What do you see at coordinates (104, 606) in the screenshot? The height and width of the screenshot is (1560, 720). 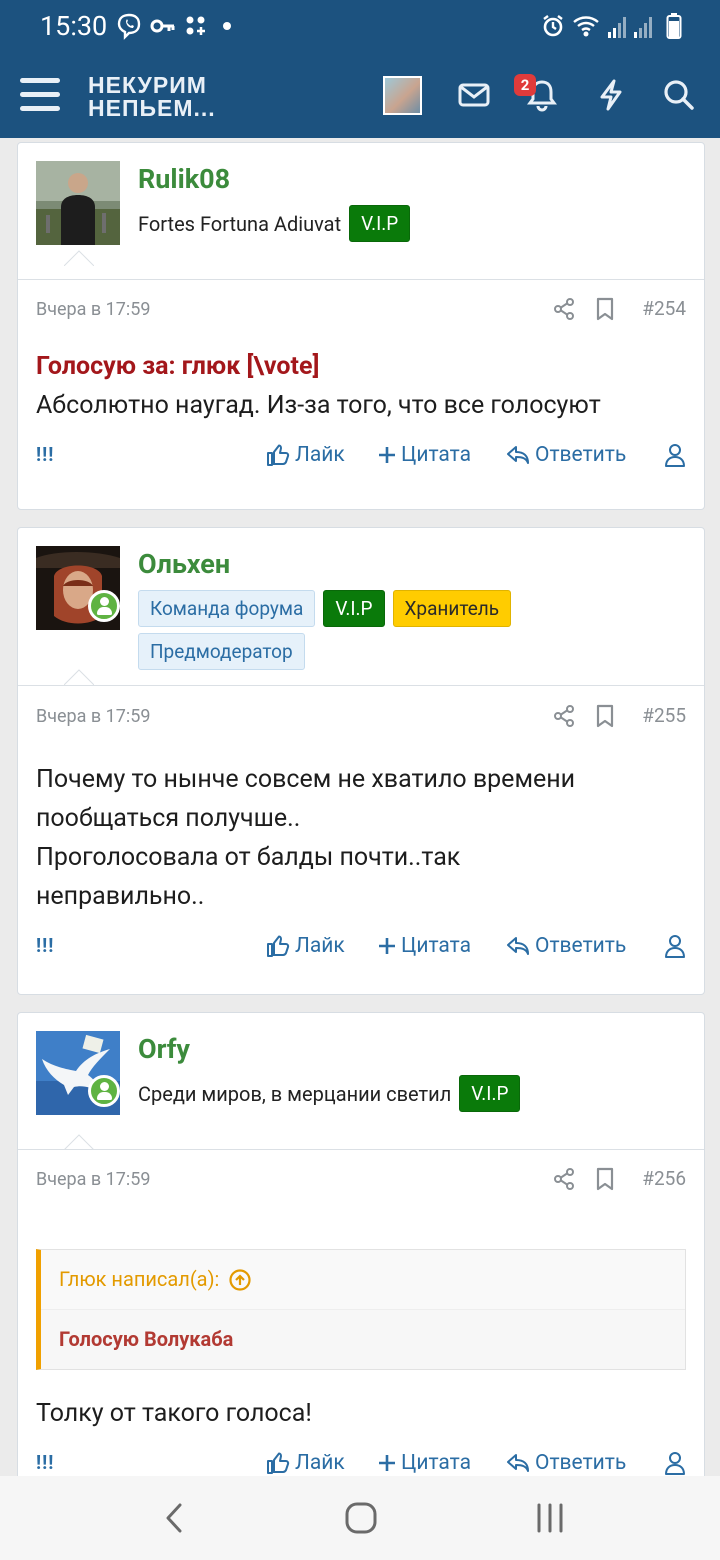 I see `online-status-icon` at bounding box center [104, 606].